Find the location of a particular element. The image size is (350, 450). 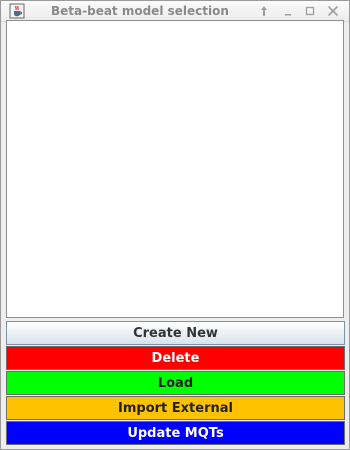

update-mqts-button: Update MQTs is located at coordinates (175, 433).